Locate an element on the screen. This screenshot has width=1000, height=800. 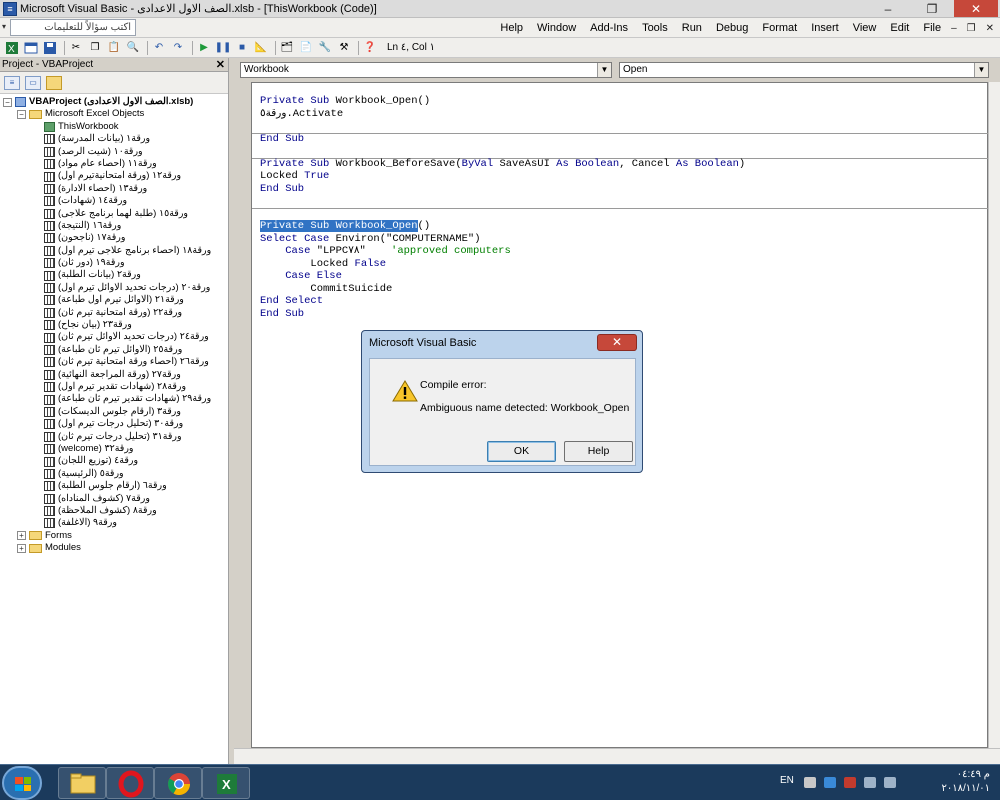
toggle-folders-icon is located at coordinates (54, 82).